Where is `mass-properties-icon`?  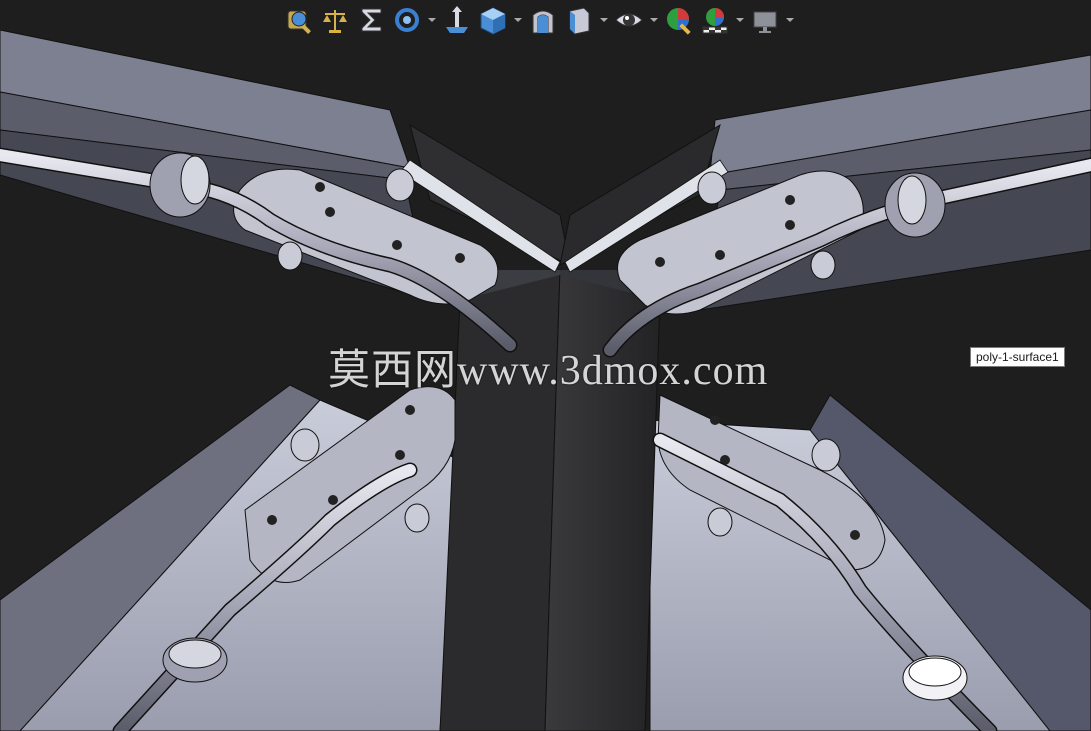
mass-properties-icon is located at coordinates (335, 21).